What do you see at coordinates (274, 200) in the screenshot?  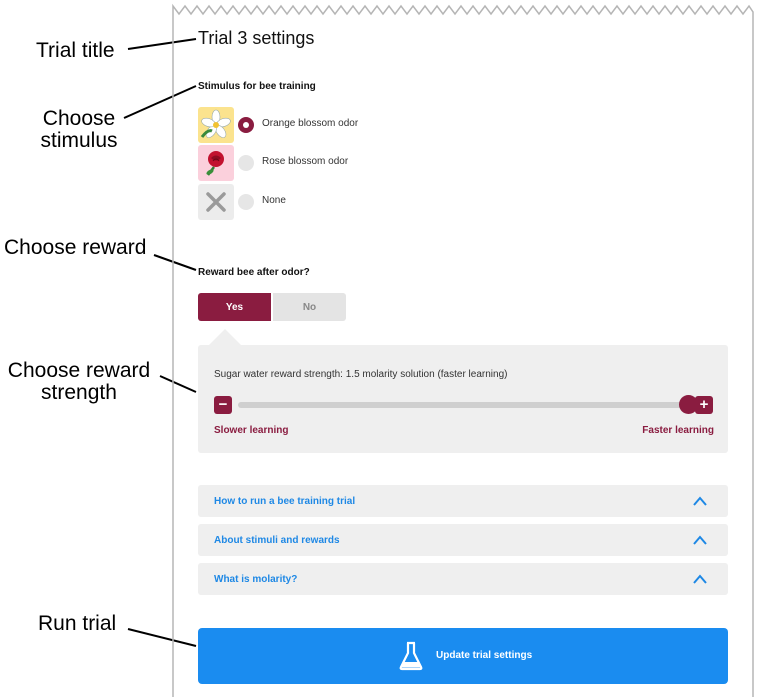 I see `stimulus-option-label: None` at bounding box center [274, 200].